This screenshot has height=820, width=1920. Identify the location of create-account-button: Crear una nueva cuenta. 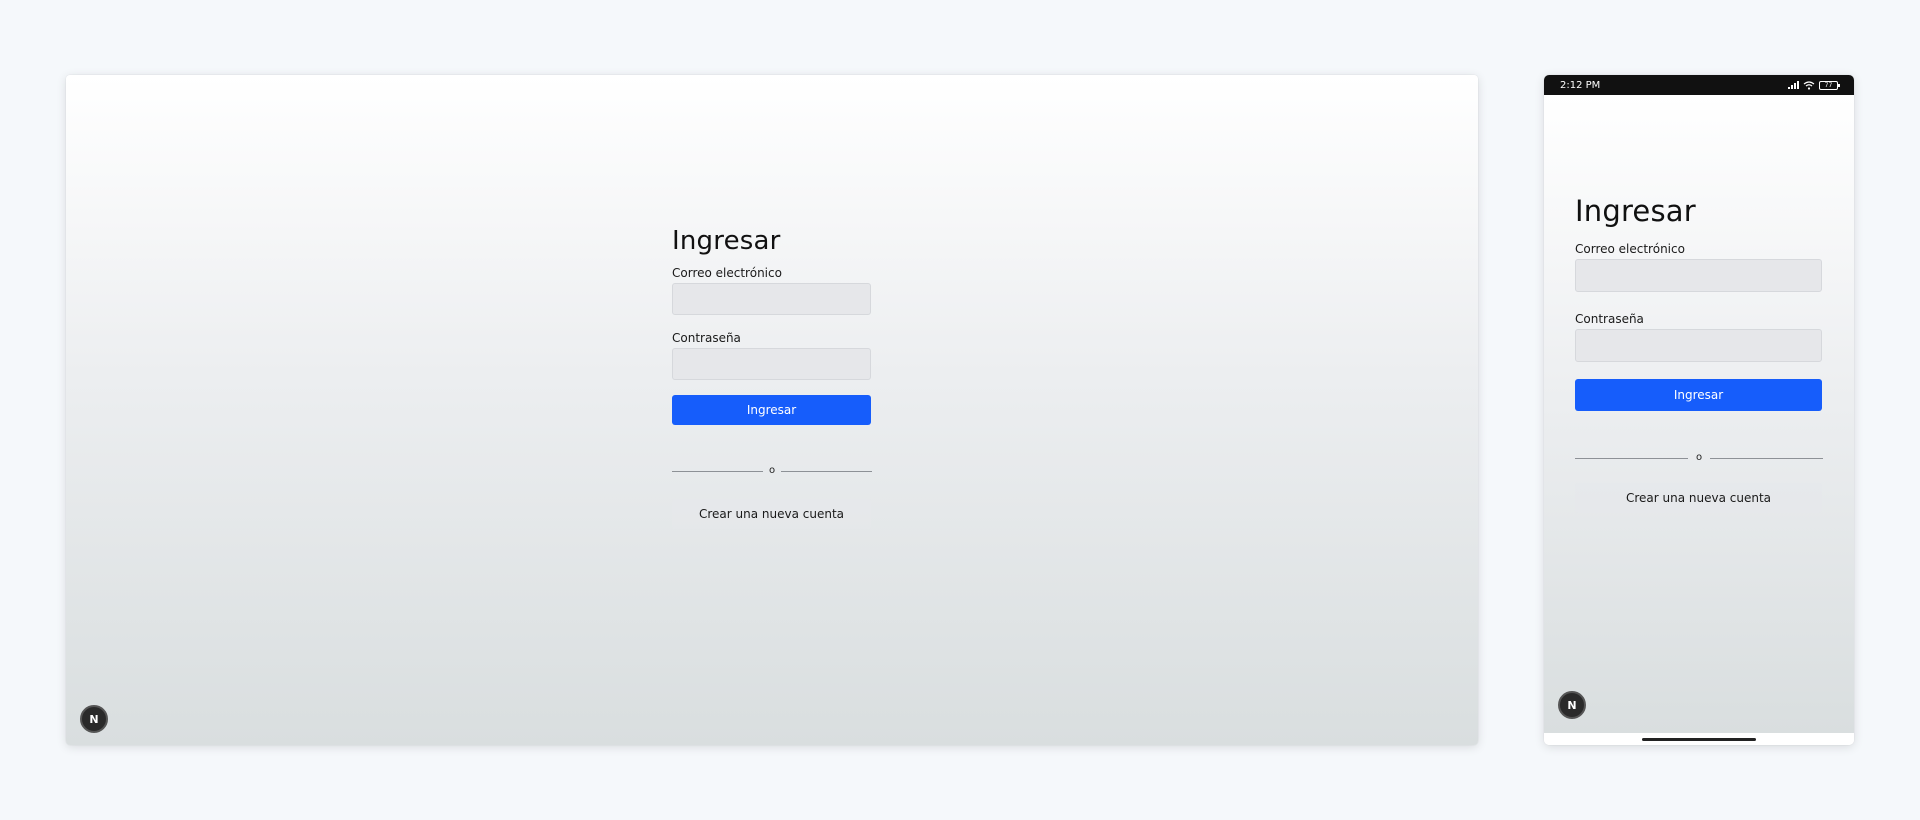
(771, 514).